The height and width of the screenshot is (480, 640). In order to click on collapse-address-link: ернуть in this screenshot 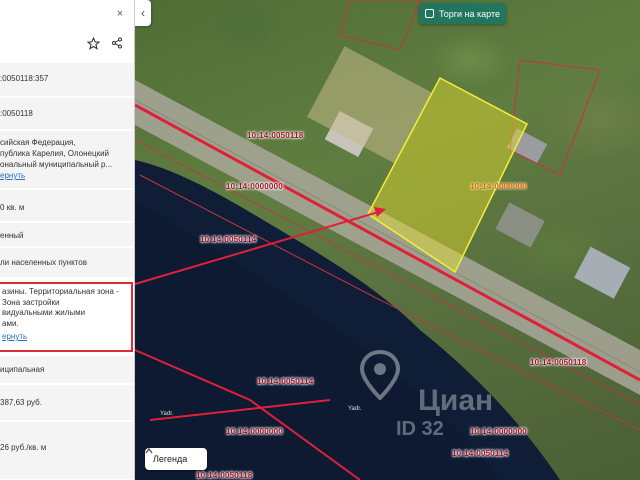, I will do `click(67, 175)`.